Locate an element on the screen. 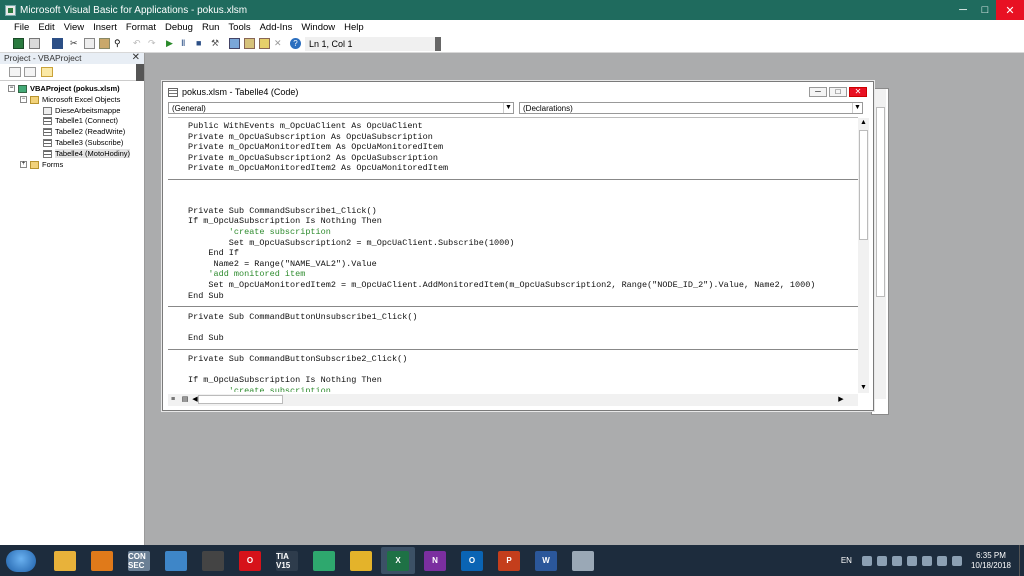 The height and width of the screenshot is (576, 1024). tree-item-tabelle1: Tabelle1 (Connect) is located at coordinates (80, 120).